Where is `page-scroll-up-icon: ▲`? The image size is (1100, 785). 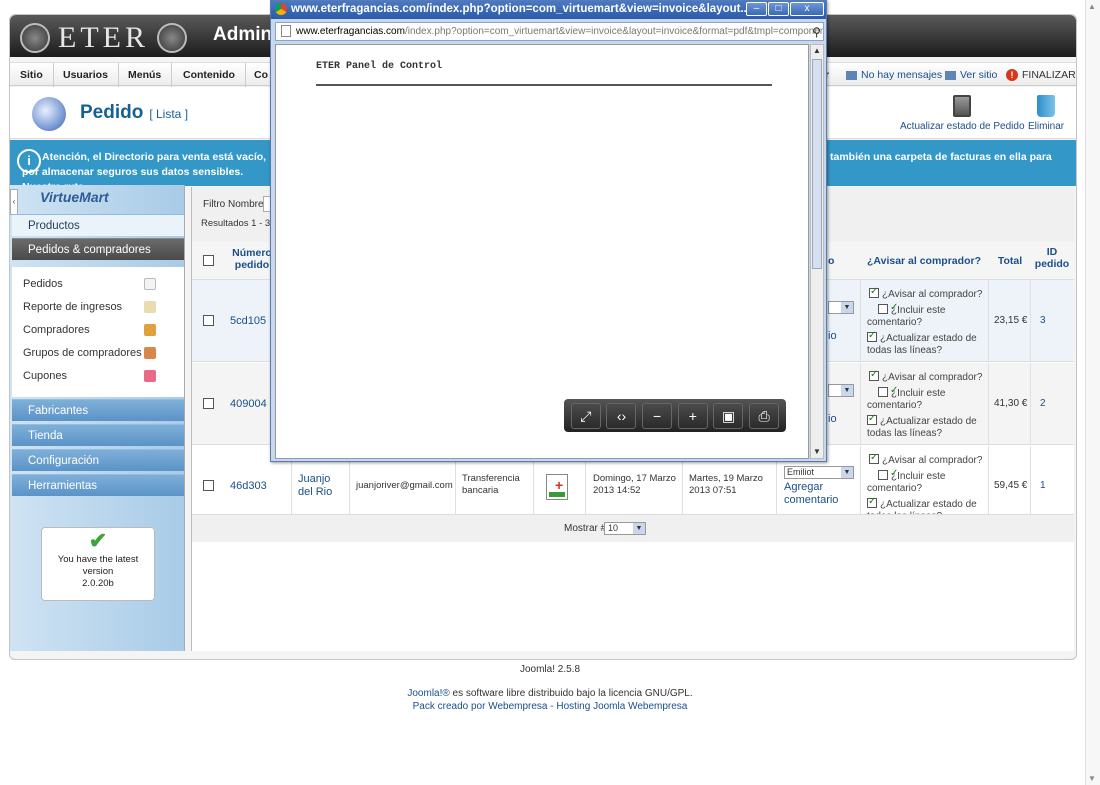 page-scroll-up-icon: ▲ is located at coordinates (1092, 6).